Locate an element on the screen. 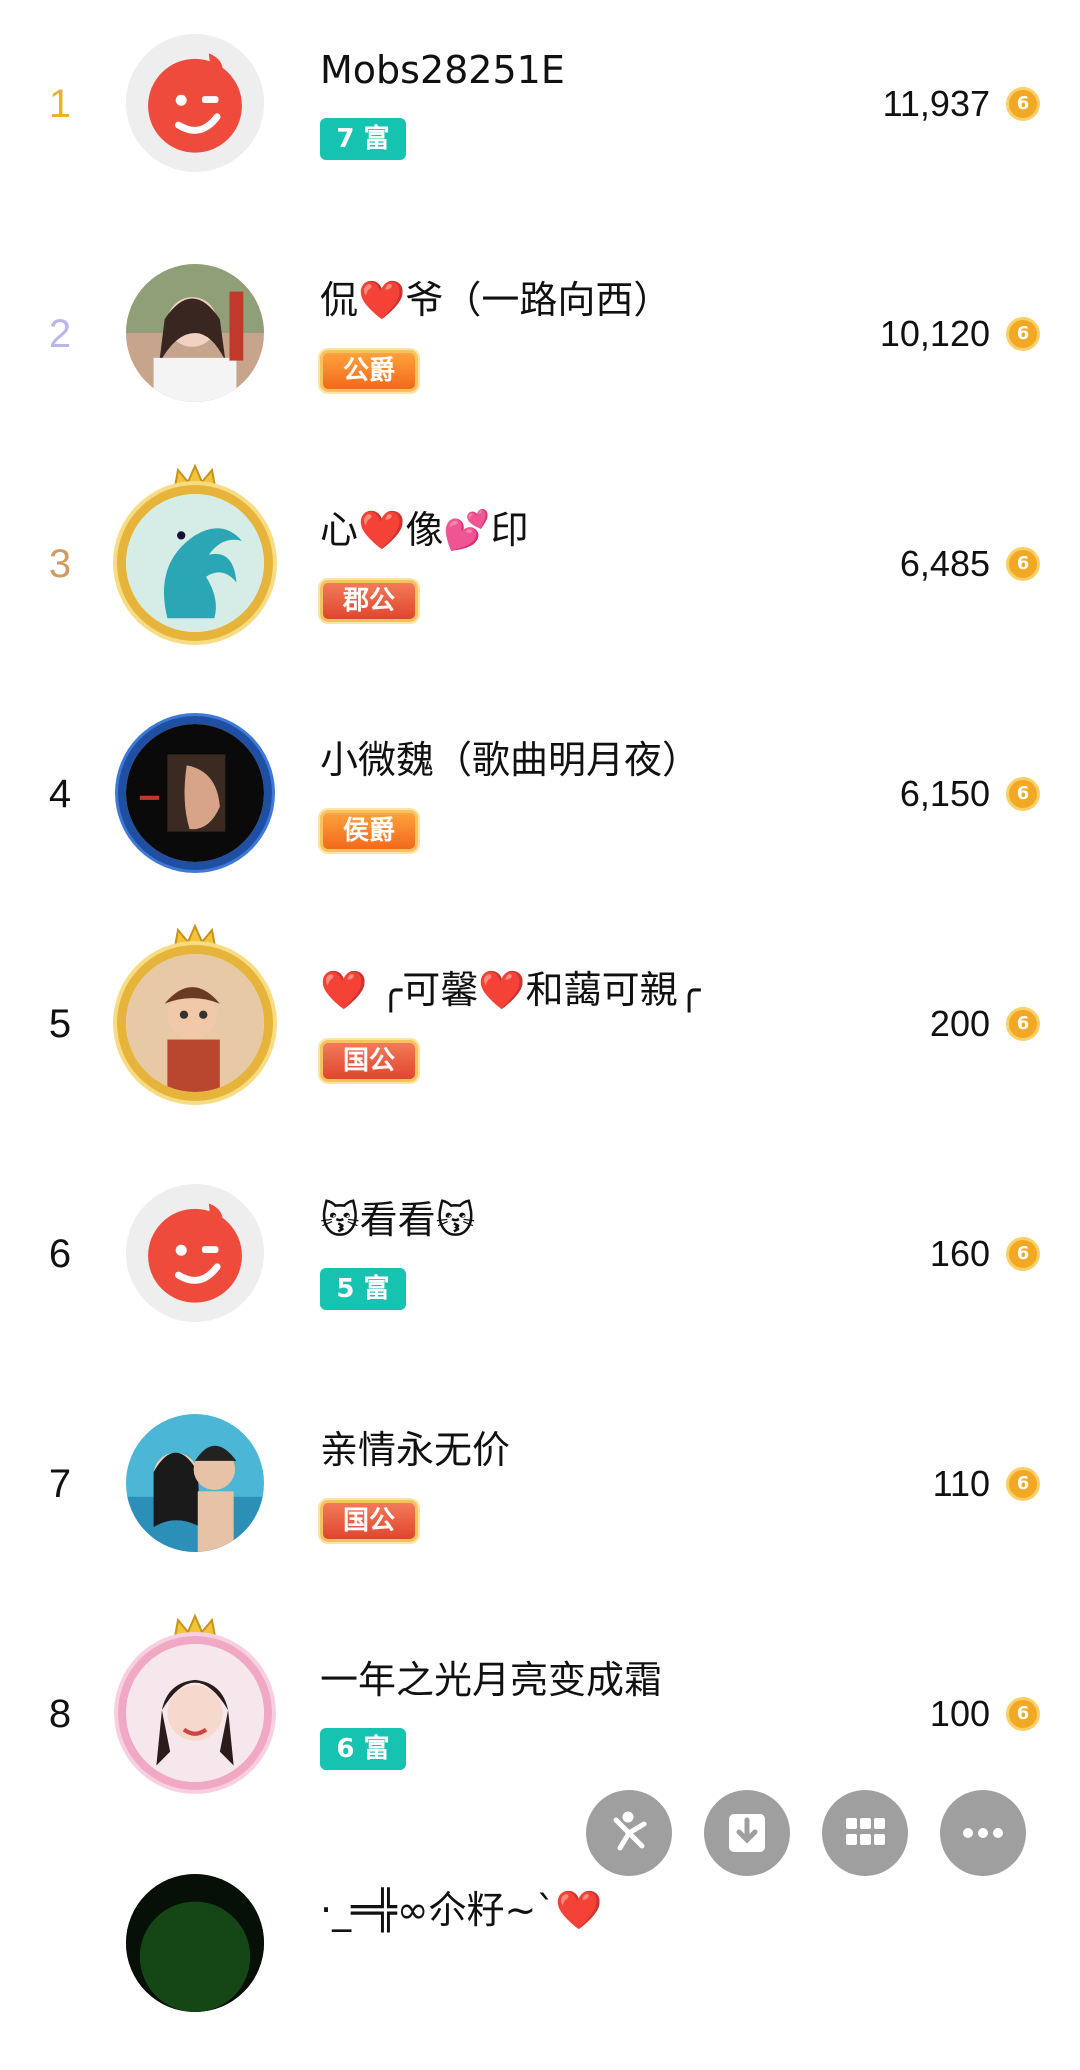  score: 200 is located at coordinates (959, 1023).